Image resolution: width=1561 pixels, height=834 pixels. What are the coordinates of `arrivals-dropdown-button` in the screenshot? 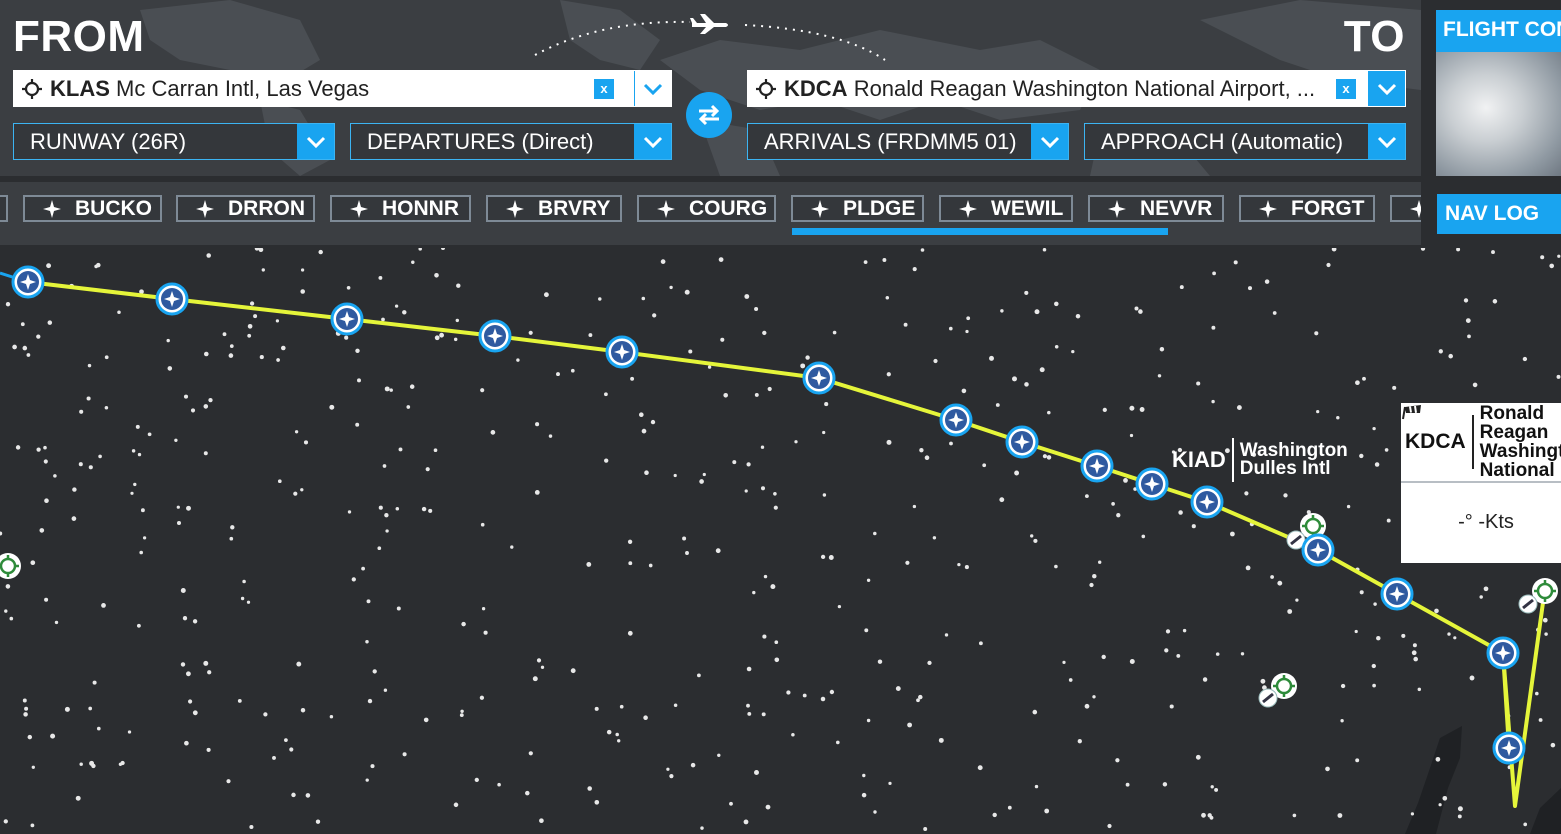 It's located at (1049, 141).